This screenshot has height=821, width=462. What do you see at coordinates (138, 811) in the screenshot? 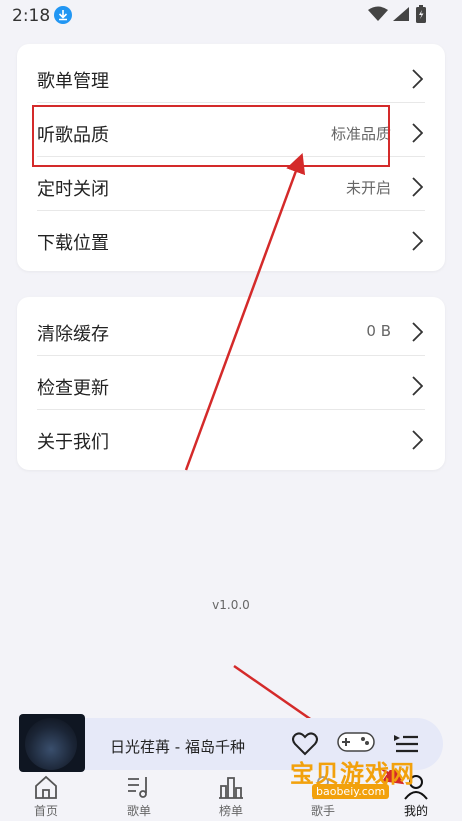
I see `nav-label: 歌单` at bounding box center [138, 811].